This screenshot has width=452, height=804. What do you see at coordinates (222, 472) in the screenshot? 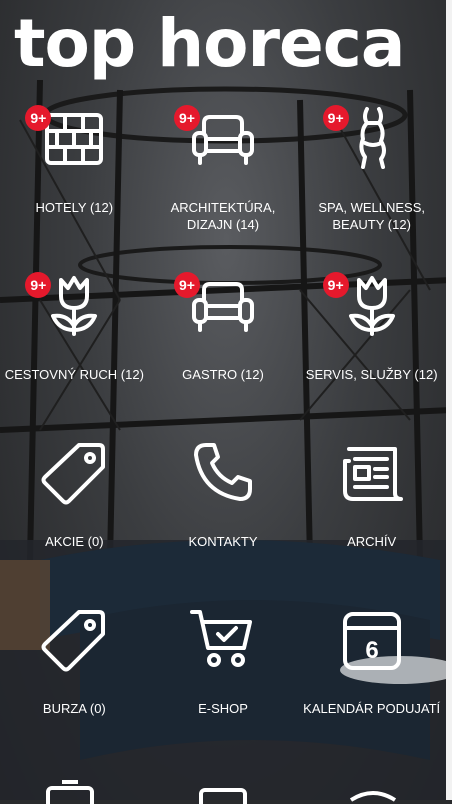
I see `phone-icon` at bounding box center [222, 472].